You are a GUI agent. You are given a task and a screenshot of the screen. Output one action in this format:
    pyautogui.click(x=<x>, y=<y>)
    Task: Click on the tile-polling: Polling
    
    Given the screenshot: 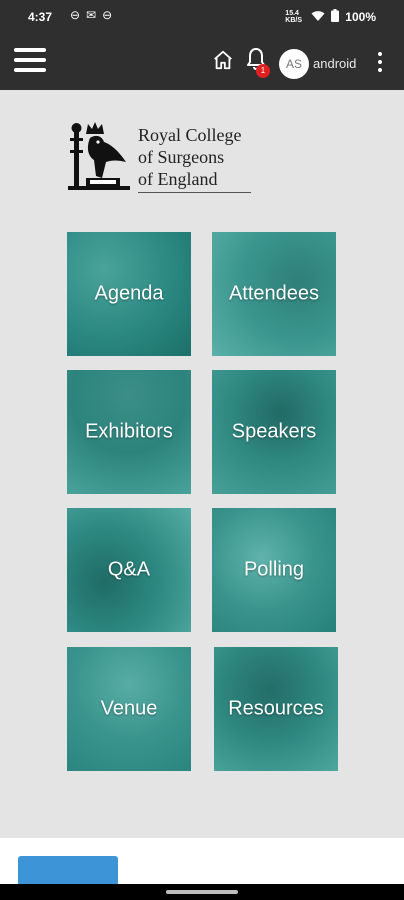 What is the action you would take?
    pyautogui.click(x=274, y=570)
    